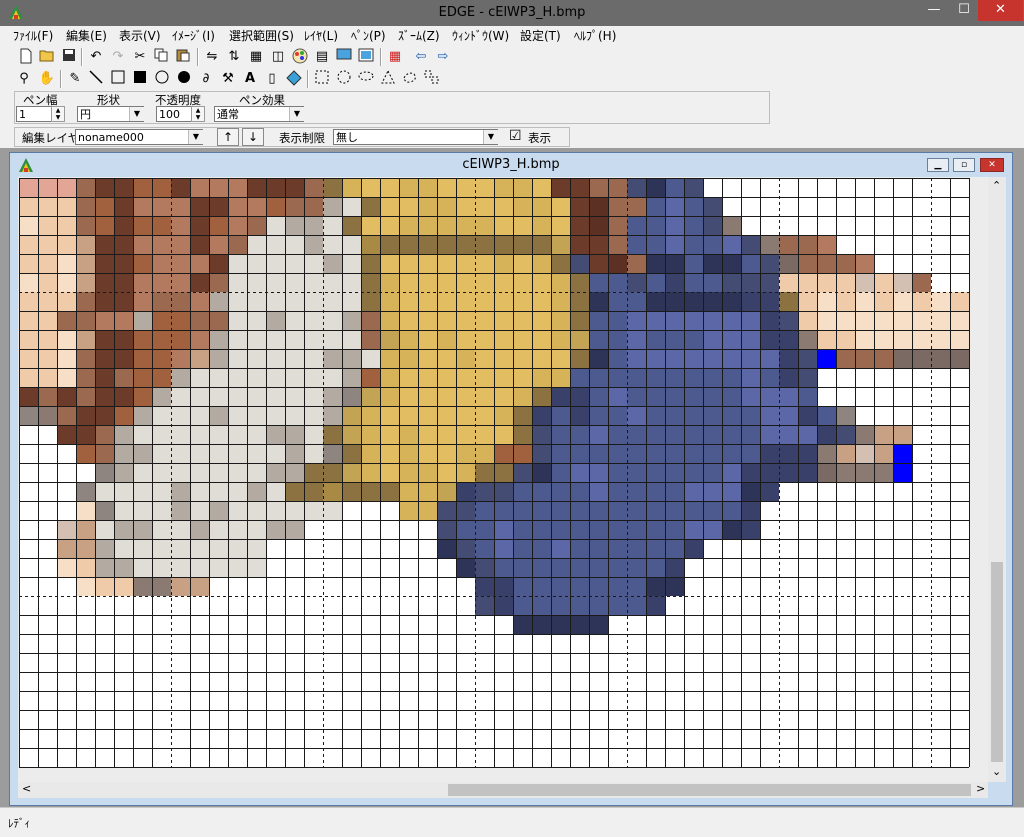 The width and height of the screenshot is (1024, 837). What do you see at coordinates (997, 479) in the screenshot?
I see `vertical-scrollbar: ⌃ ⌄` at bounding box center [997, 479].